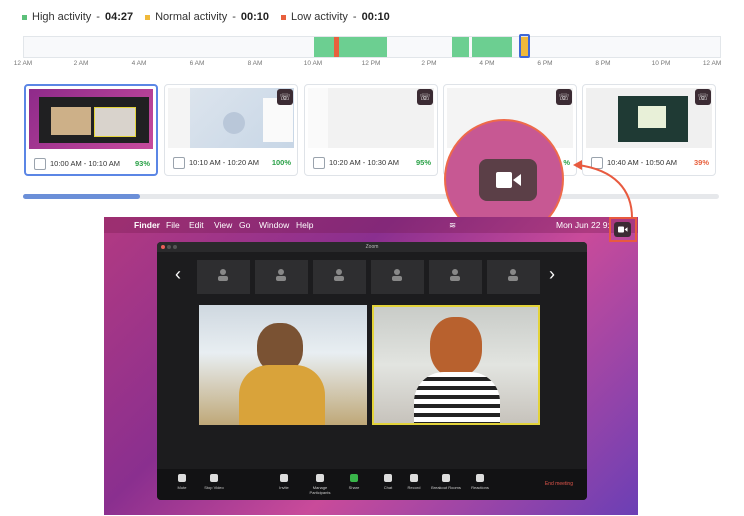  What do you see at coordinates (661, 63) in the screenshot?
I see `tick-label: 10 PM` at bounding box center [661, 63].